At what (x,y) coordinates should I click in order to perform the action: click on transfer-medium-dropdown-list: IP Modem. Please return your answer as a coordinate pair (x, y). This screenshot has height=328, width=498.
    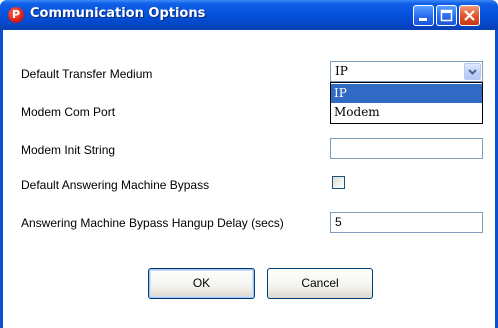
    Looking at the image, I should click on (406, 103).